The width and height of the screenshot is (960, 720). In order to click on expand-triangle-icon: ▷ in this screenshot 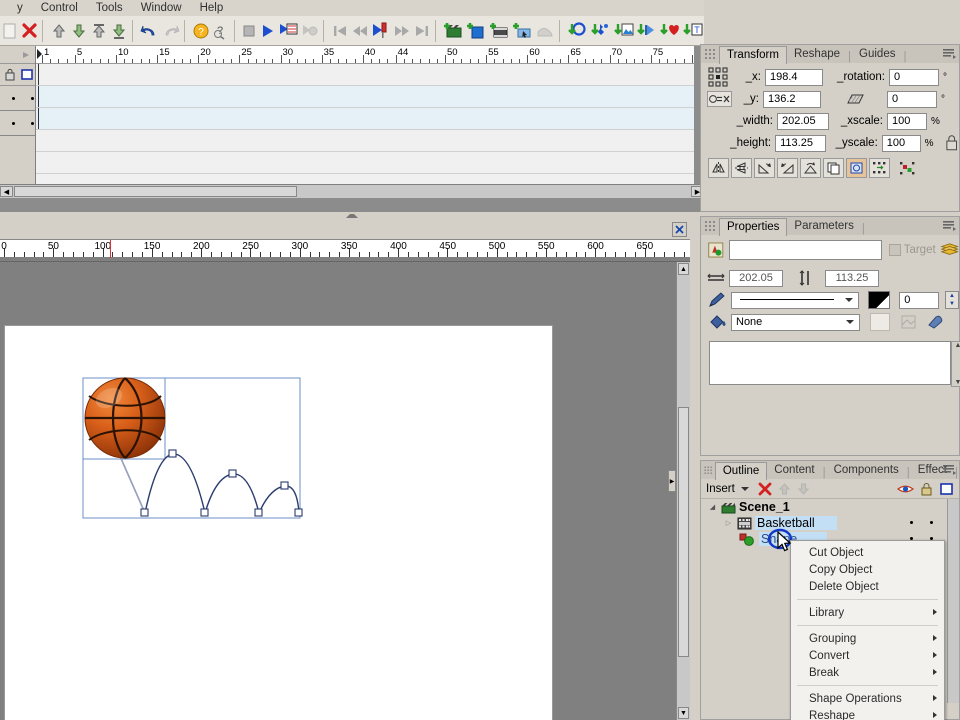, I will do `click(728, 523)`.